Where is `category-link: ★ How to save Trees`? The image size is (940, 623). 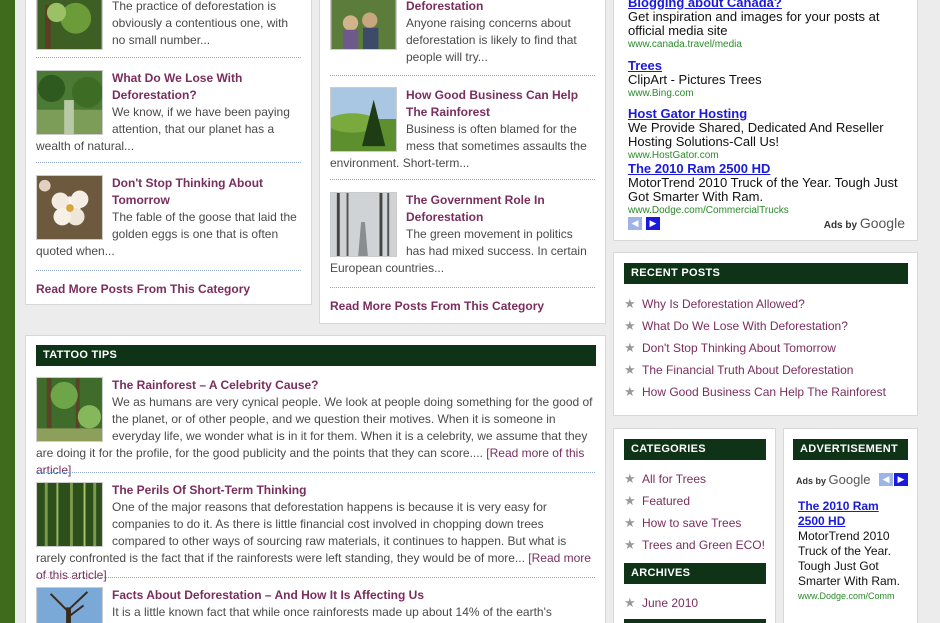
category-link: ★ How to save Trees is located at coordinates (682, 523).